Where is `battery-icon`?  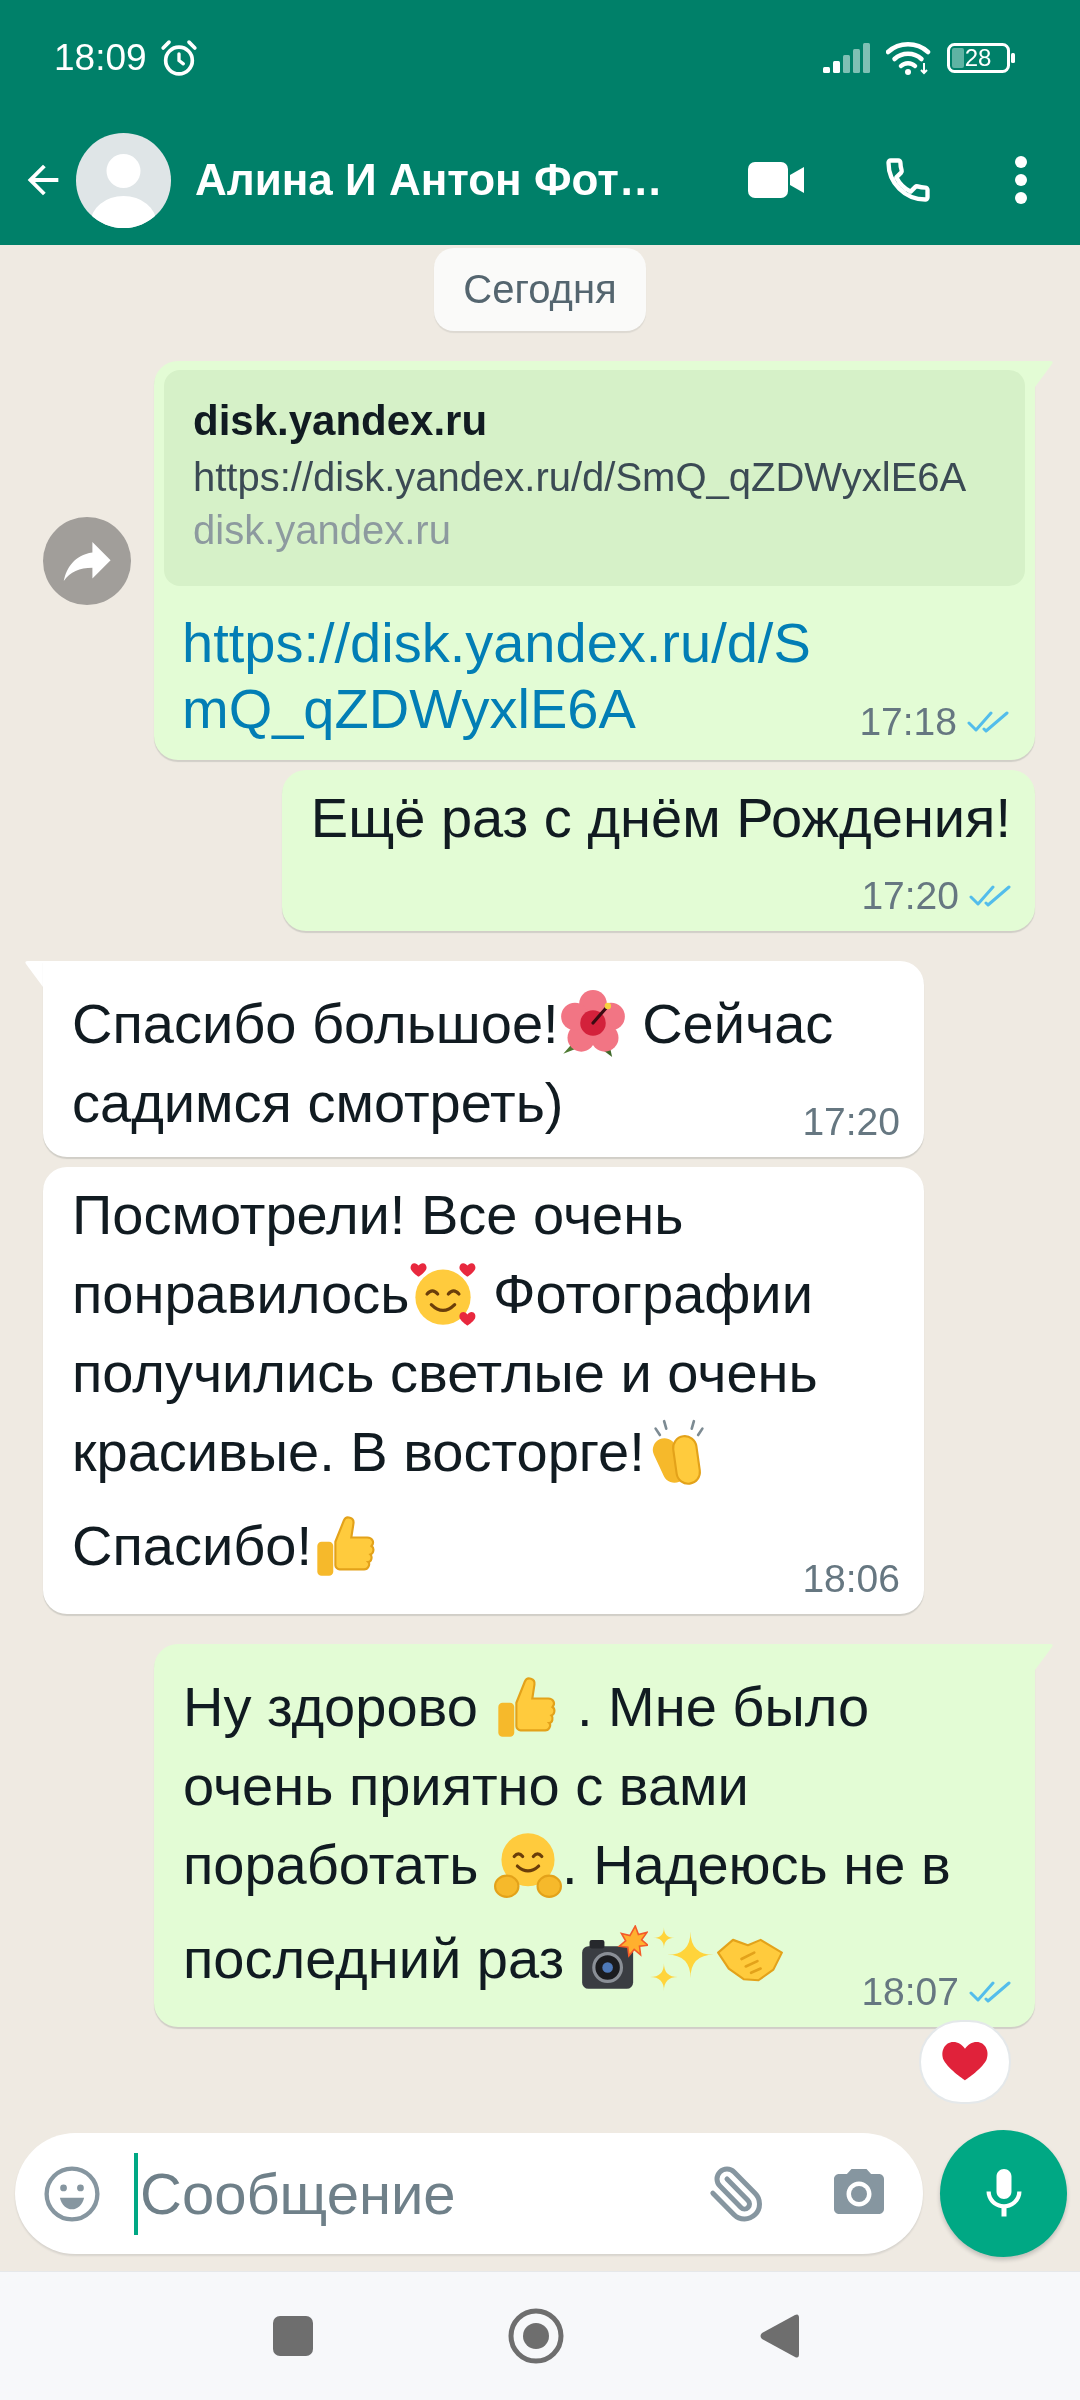
battery-icon is located at coordinates (981, 57).